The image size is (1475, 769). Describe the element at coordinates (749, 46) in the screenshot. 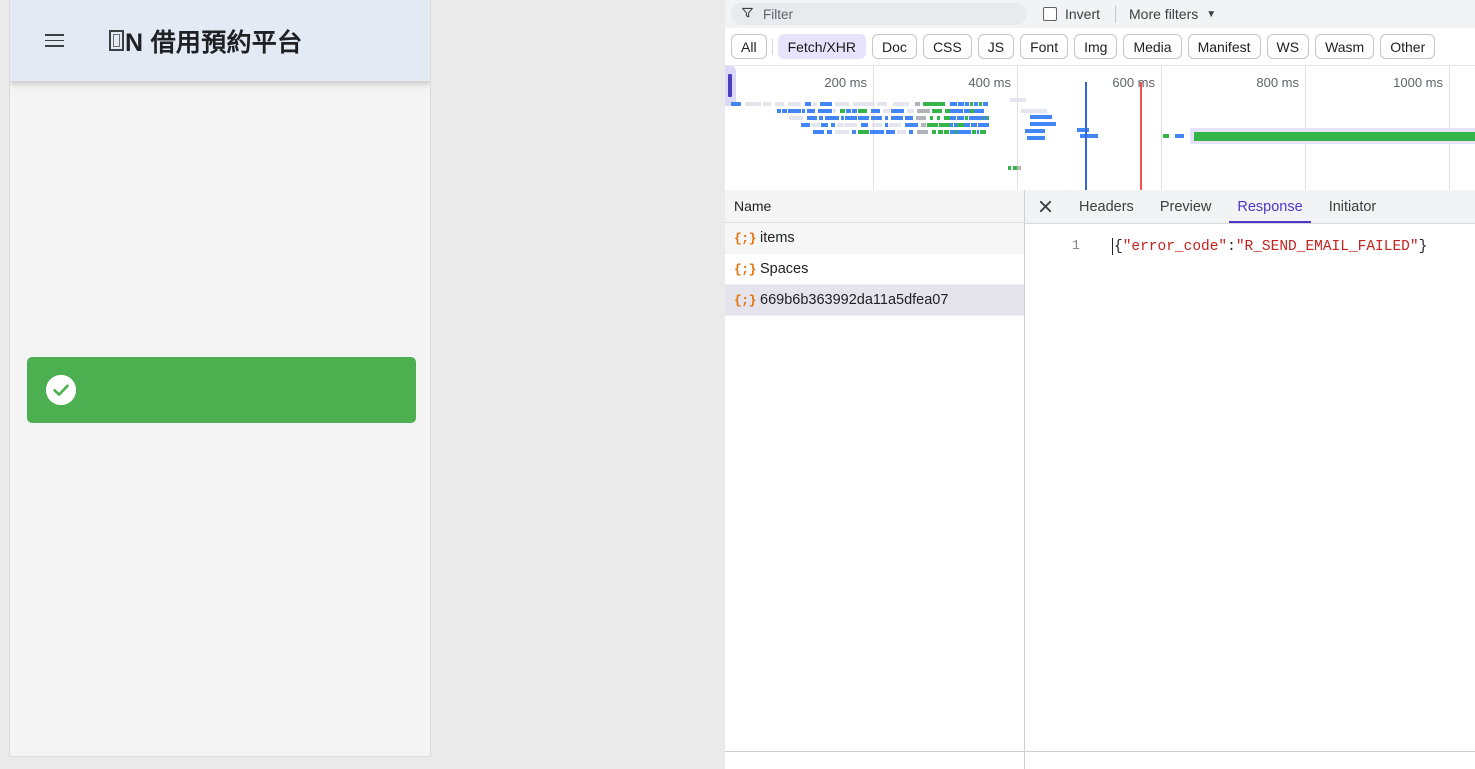

I see `filter-chip-all: All` at that location.